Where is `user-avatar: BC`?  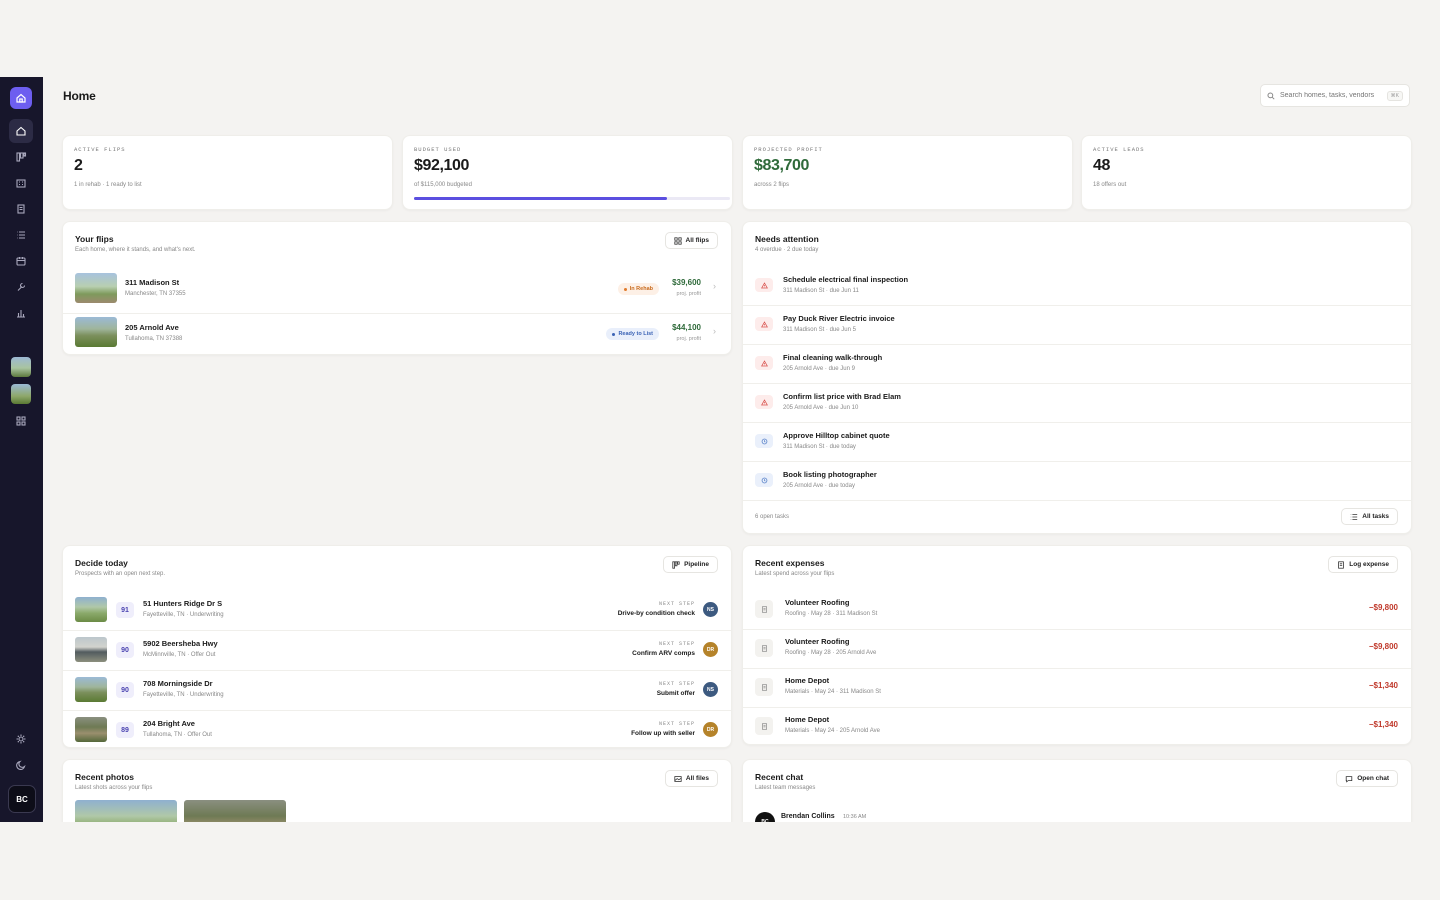
user-avatar: BC is located at coordinates (22, 799).